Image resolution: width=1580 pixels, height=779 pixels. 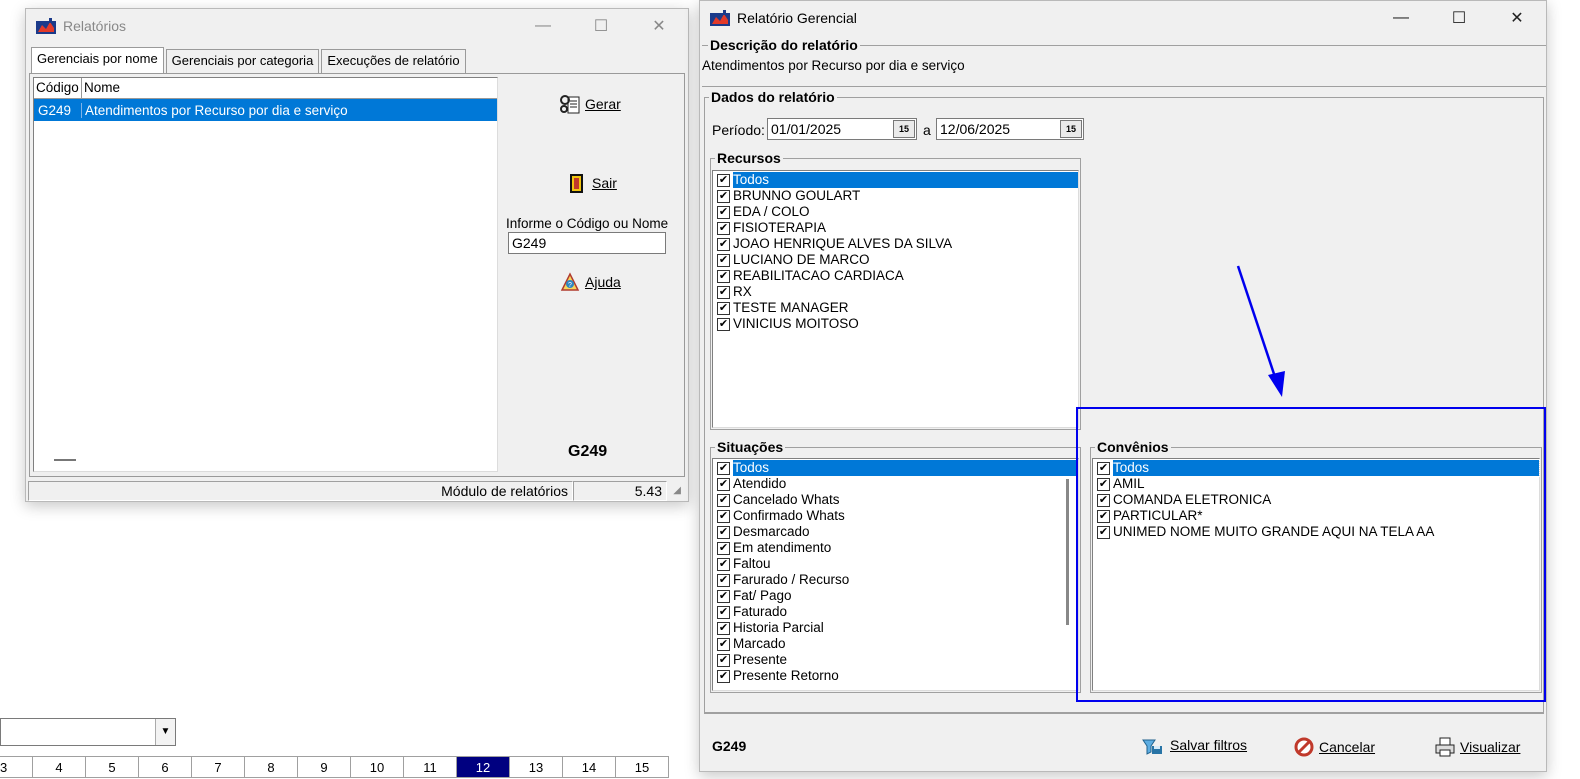 What do you see at coordinates (603, 104) in the screenshot?
I see `gerar-label: Gerar` at bounding box center [603, 104].